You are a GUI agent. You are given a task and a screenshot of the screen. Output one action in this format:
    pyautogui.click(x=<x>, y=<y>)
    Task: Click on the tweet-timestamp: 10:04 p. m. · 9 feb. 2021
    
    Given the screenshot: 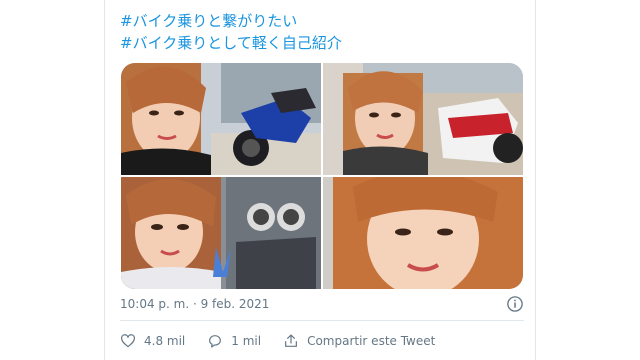 What is the action you would take?
    pyautogui.click(x=194, y=304)
    